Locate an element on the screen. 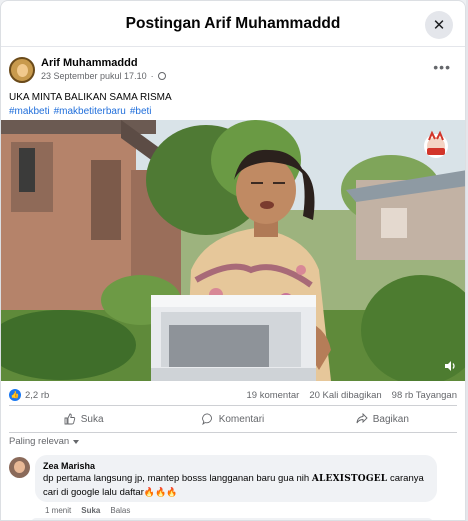 This screenshot has width=468, height=521. action-bar: Suka Komentari Bagikan is located at coordinates (233, 419).